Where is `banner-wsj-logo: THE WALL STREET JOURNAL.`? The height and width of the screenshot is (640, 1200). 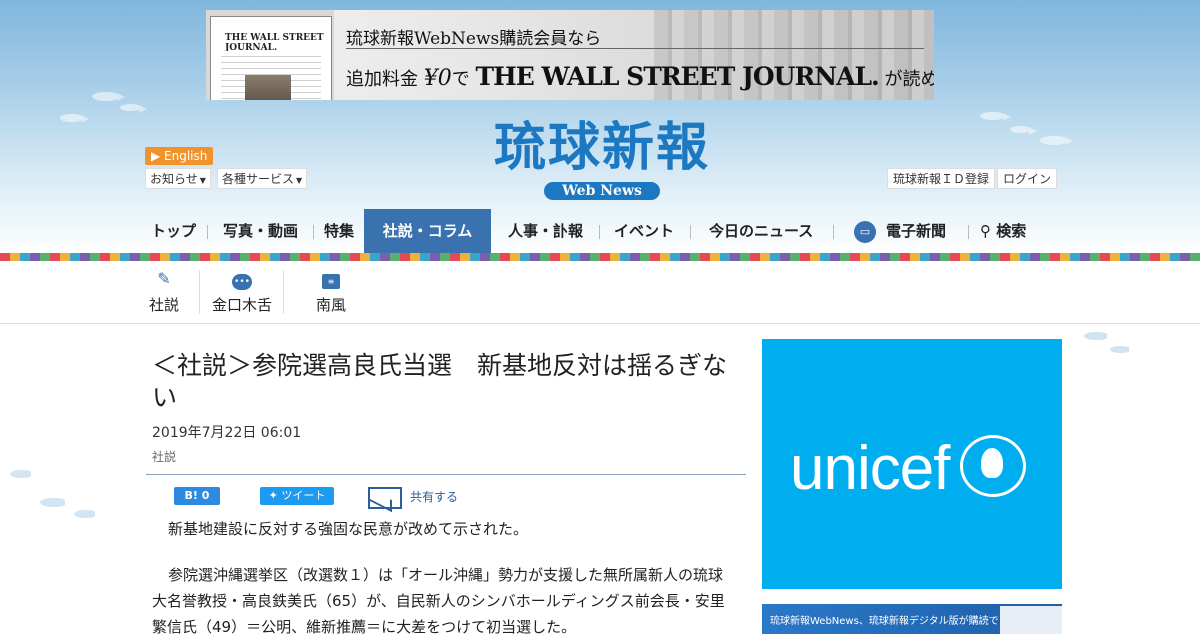
banner-wsj-logo: THE WALL STREET JOURNAL. is located at coordinates (677, 76).